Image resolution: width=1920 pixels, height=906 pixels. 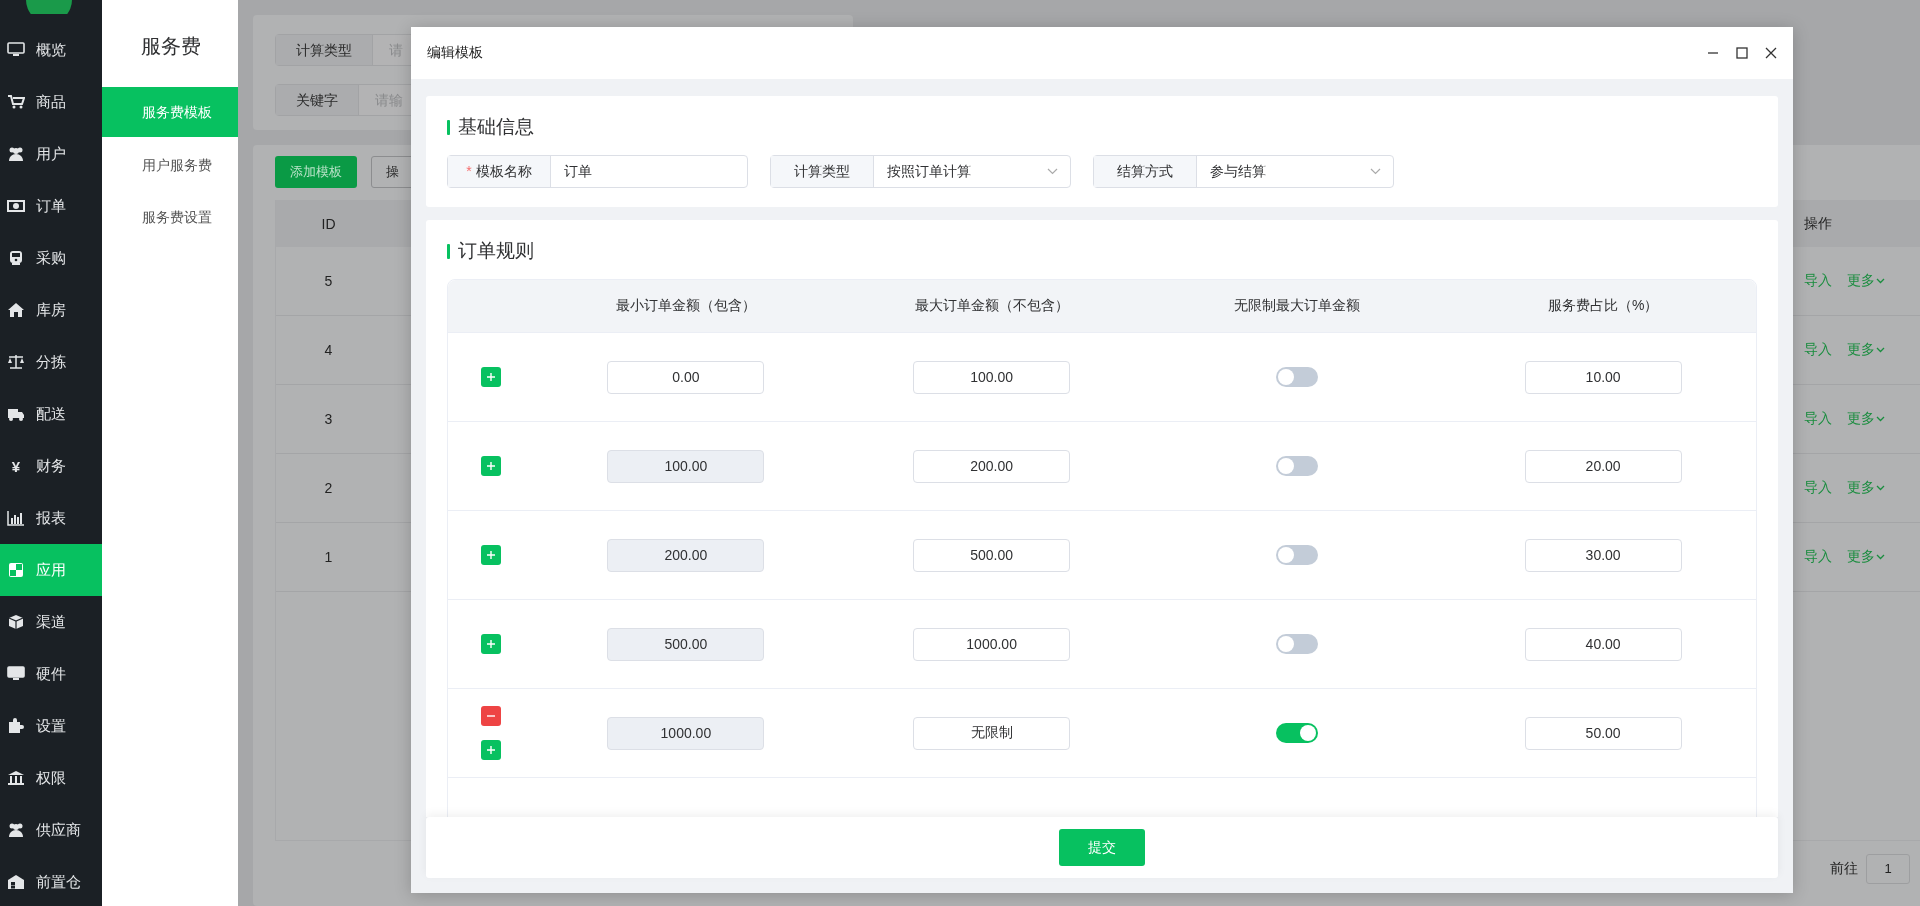 I want to click on nav-item: 采购, so click(x=51, y=258).